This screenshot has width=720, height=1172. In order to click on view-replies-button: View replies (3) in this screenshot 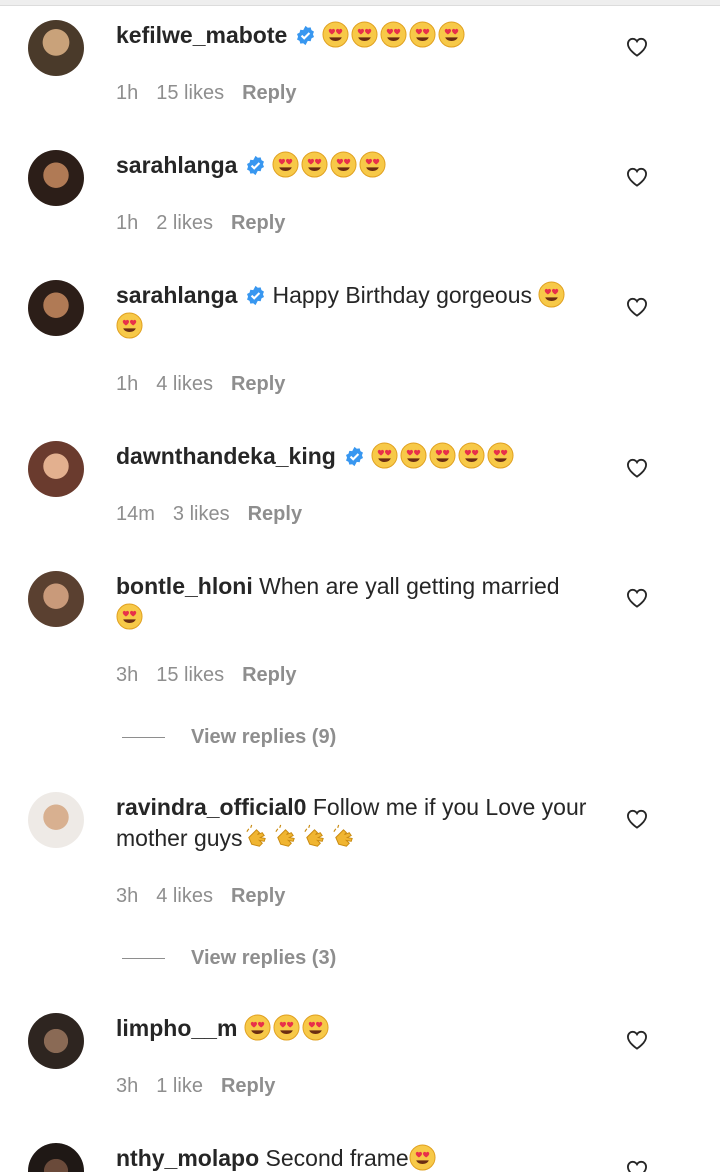, I will do `click(229, 959)`.